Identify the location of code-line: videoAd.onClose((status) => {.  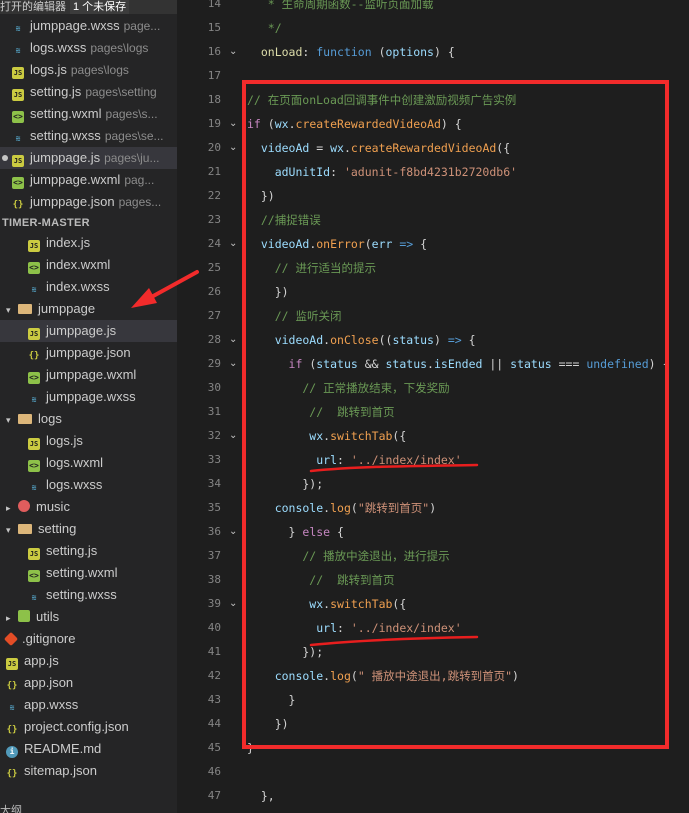
(361, 340).